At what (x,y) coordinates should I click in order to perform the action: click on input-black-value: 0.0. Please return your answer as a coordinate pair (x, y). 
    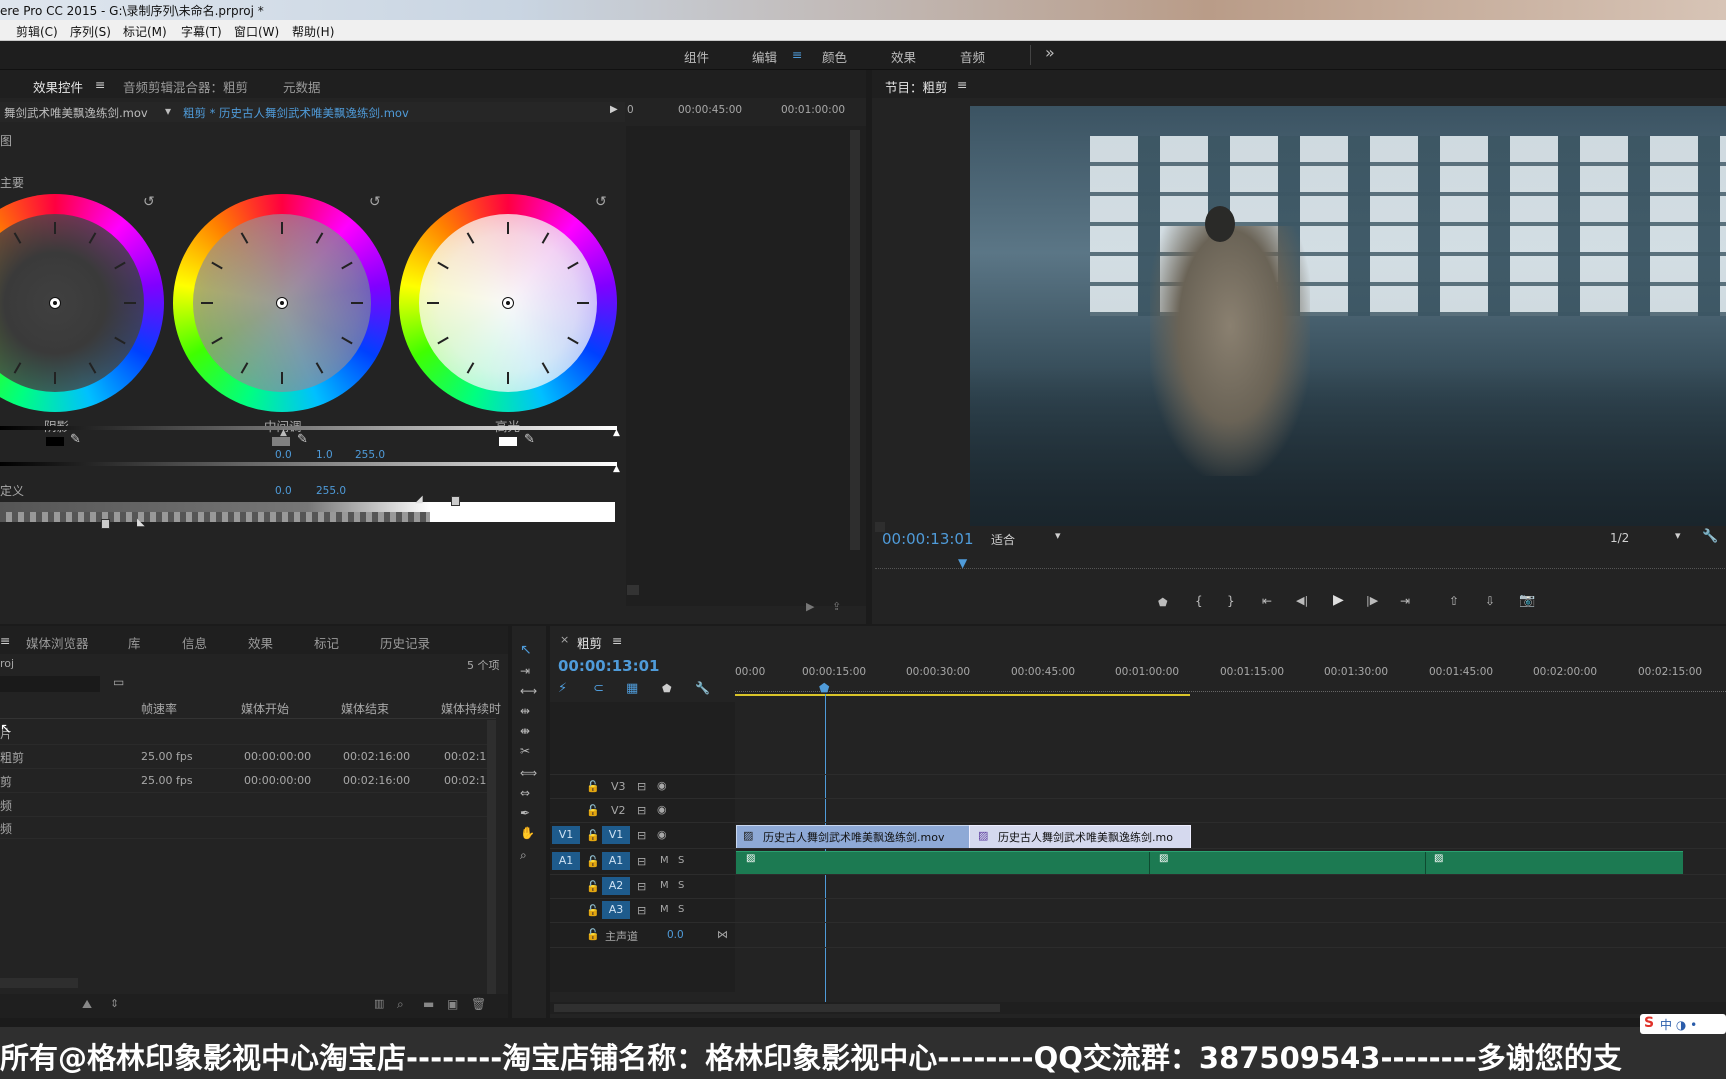
    Looking at the image, I should click on (283, 455).